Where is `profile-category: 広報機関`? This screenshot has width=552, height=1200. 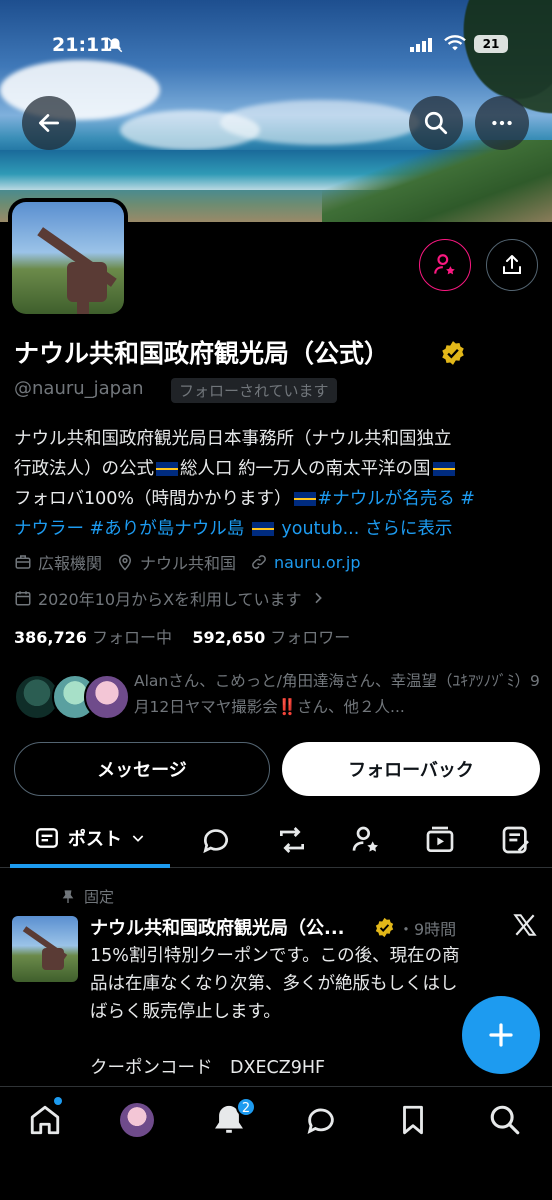
profile-category: 広報機関 is located at coordinates (70, 563).